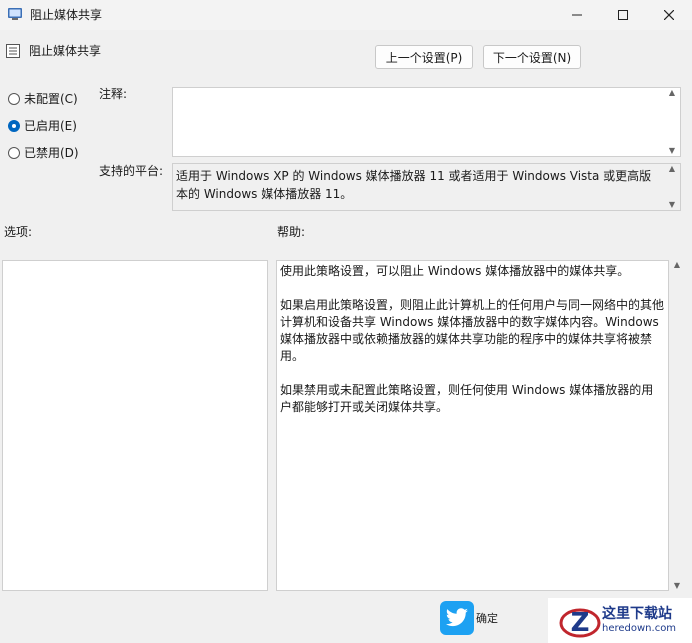 The image size is (692, 643). I want to click on previous-setting-button: 上一个设置(P), so click(424, 57).